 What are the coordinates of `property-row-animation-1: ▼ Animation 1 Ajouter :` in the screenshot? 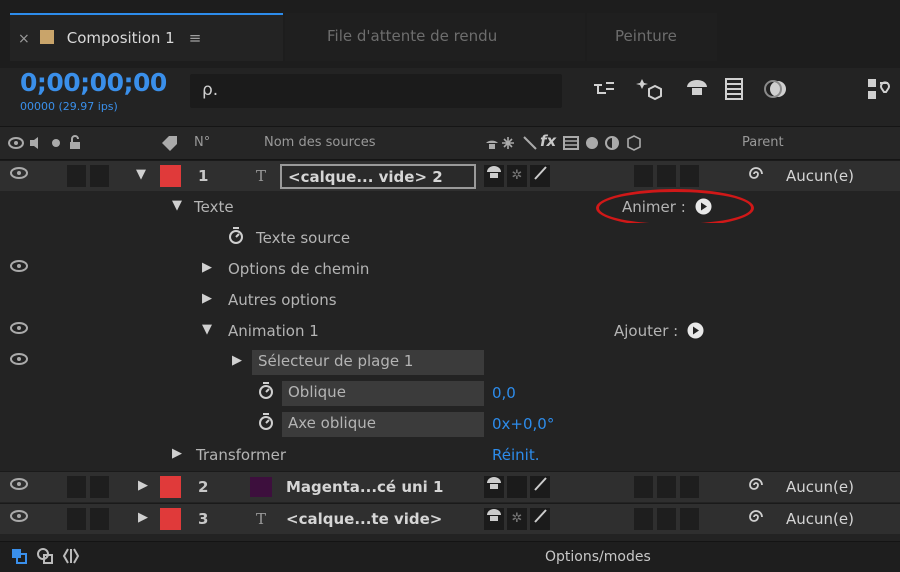 It's located at (450, 331).